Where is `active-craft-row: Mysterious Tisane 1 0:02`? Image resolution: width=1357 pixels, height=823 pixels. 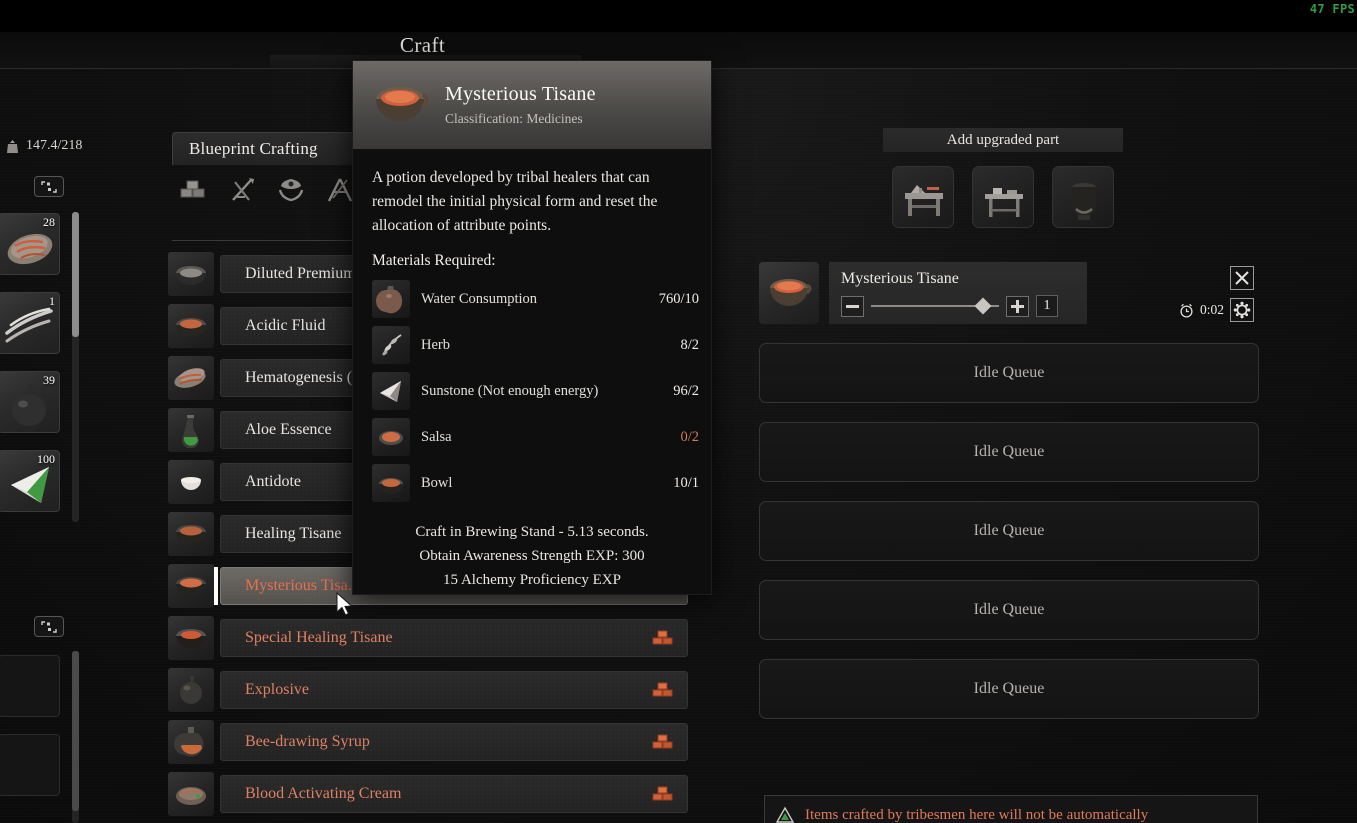
active-craft-row: Mysterious Tisane 1 0:02 is located at coordinates (1009, 294).